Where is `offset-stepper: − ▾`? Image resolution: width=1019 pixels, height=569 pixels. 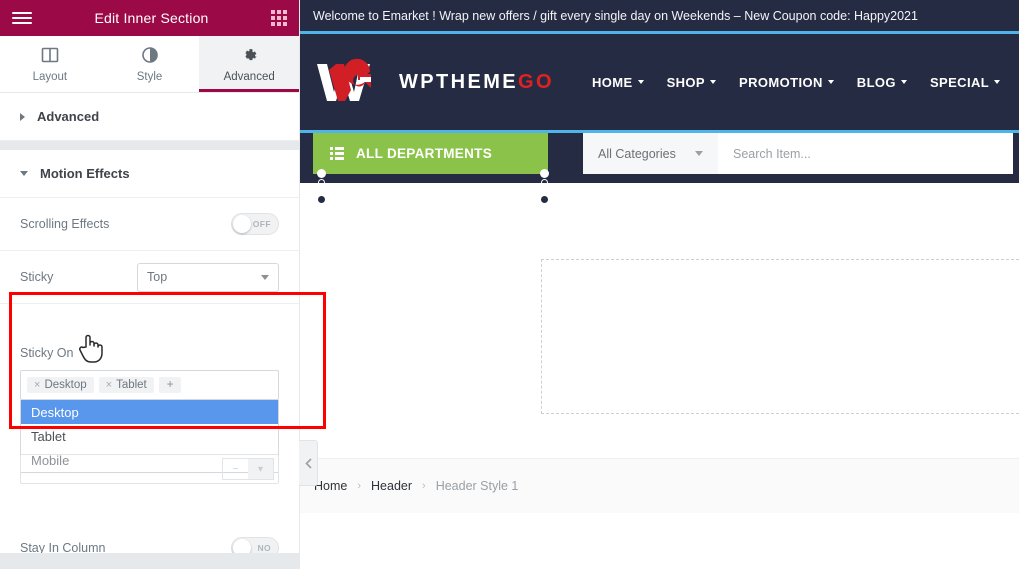
offset-stepper: − ▾ is located at coordinates (248, 469).